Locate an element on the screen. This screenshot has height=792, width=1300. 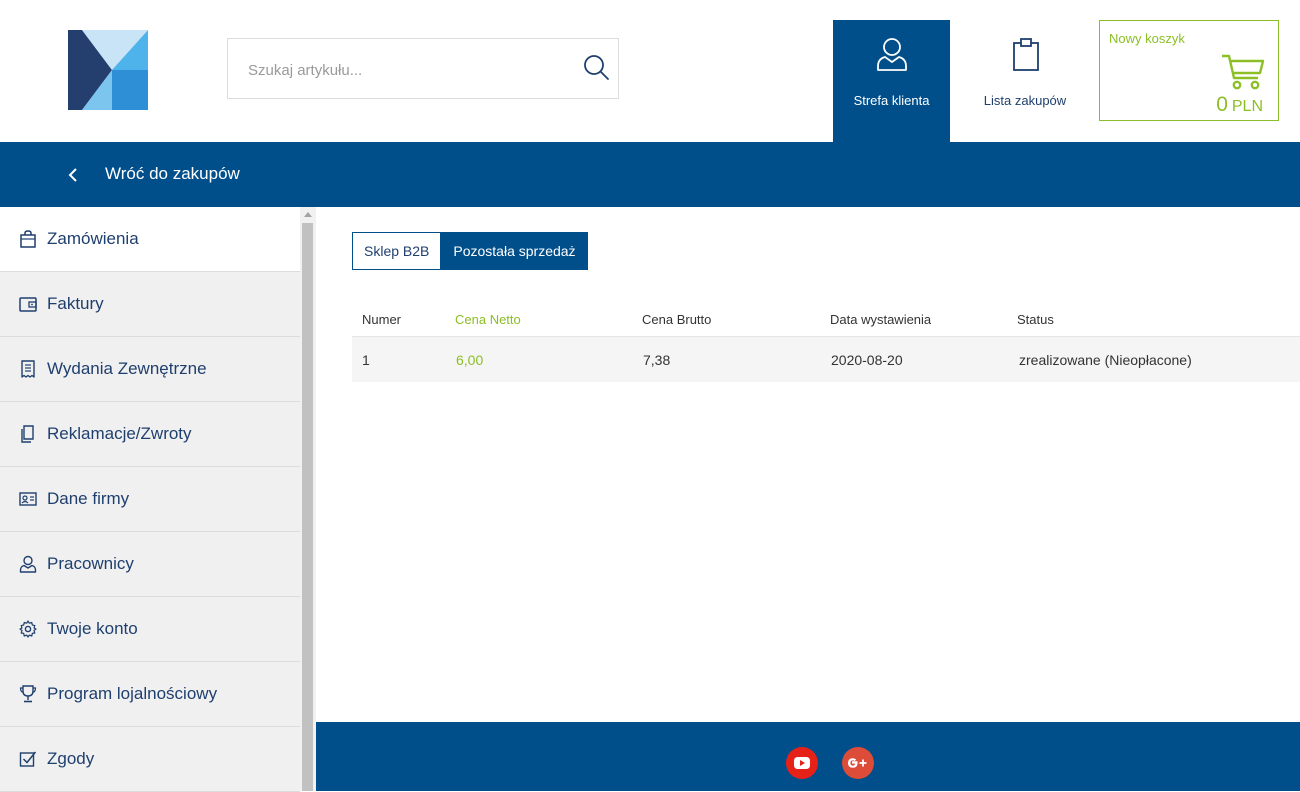
nav-customer-zone: Strefa klienta is located at coordinates (891, 81).